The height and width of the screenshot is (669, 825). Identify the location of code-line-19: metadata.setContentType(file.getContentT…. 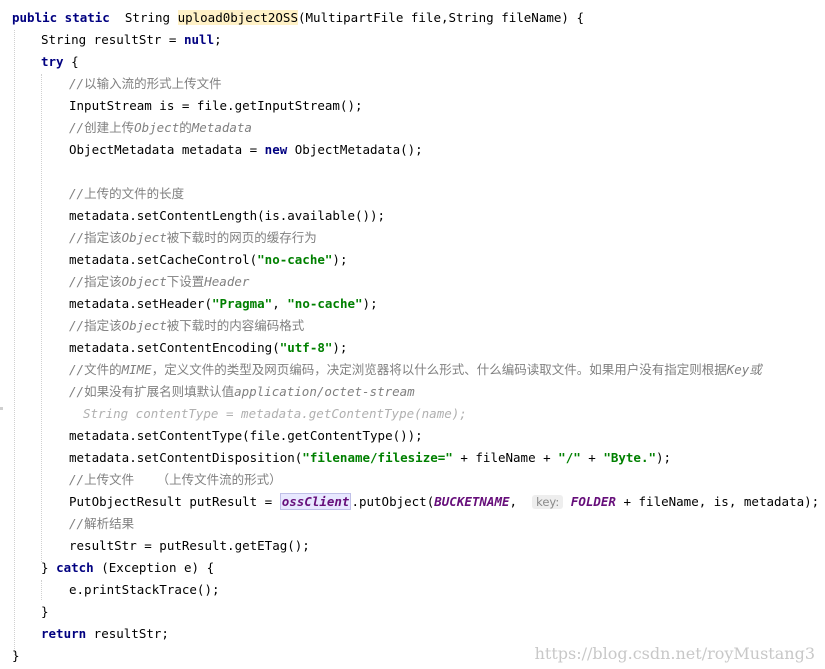
(246, 436).